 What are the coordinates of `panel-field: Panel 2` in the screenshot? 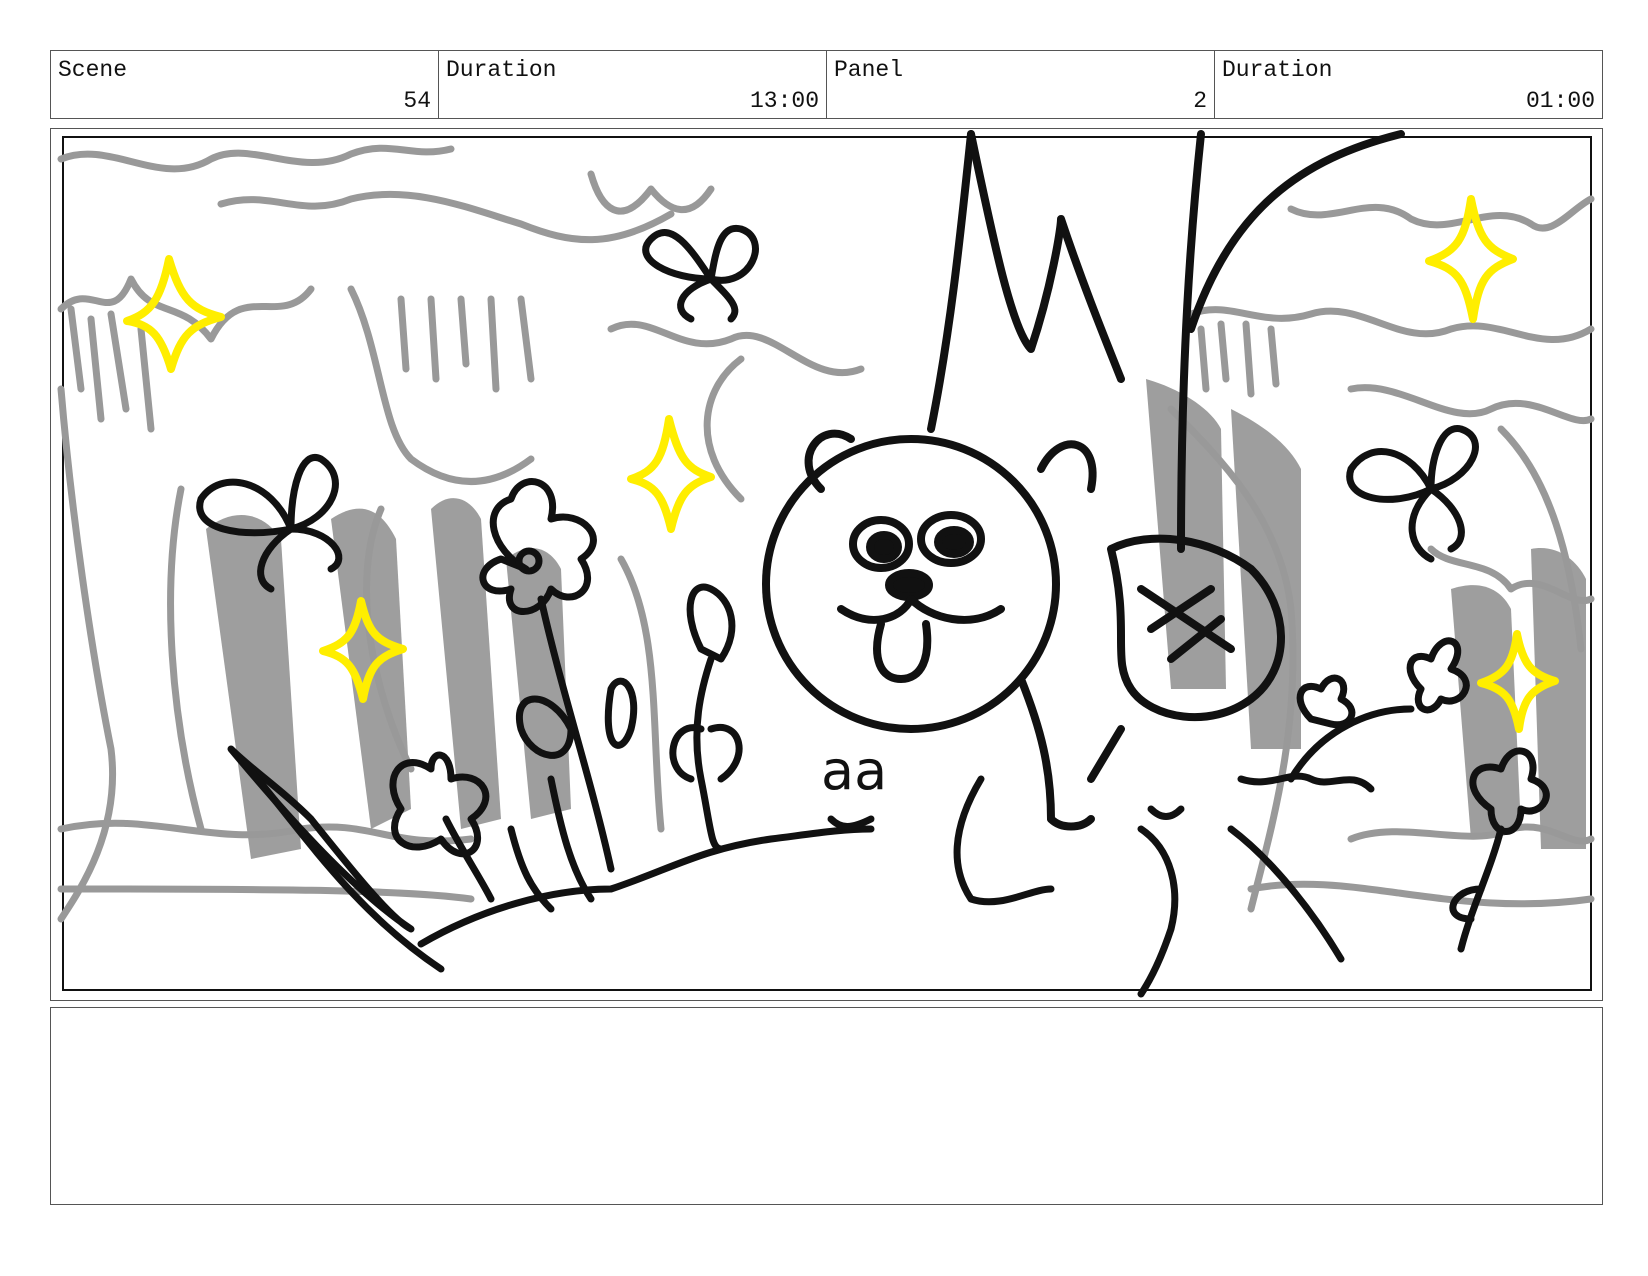 It's located at (1021, 84).